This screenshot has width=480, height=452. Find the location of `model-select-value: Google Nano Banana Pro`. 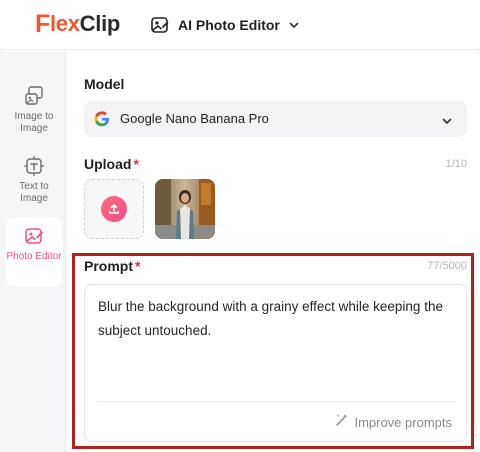

model-select-value: Google Nano Banana Pro is located at coordinates (194, 118).